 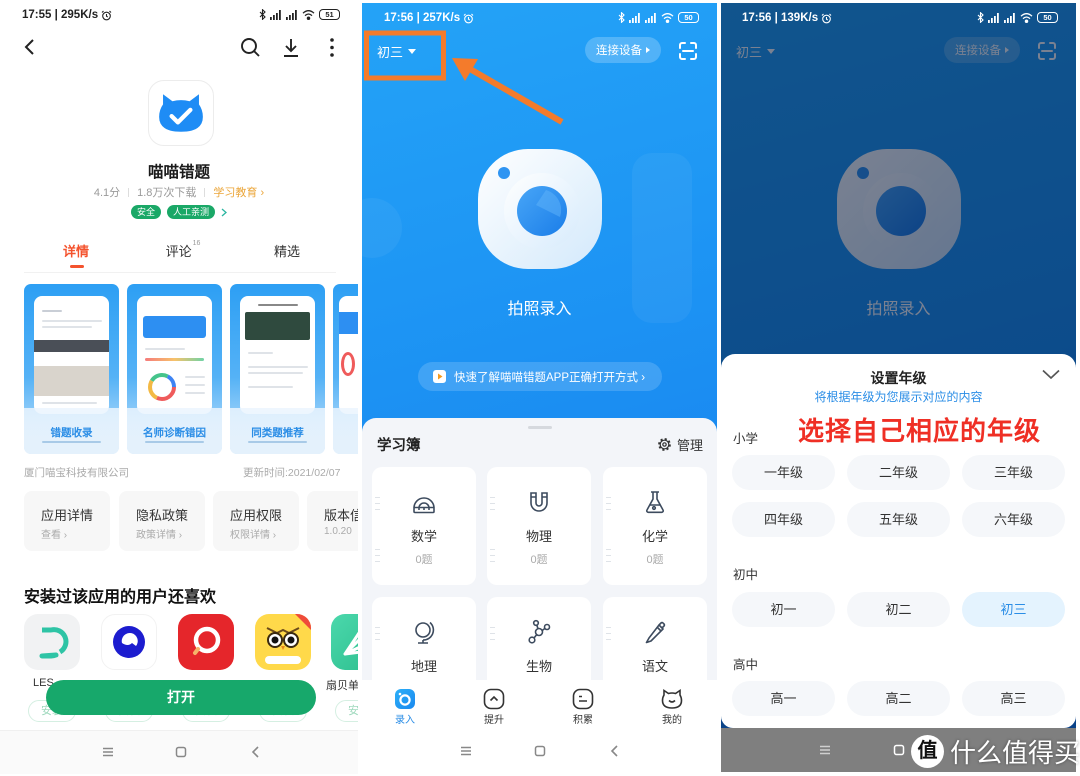 I want to click on tab-capture: 录入, so click(x=405, y=705).